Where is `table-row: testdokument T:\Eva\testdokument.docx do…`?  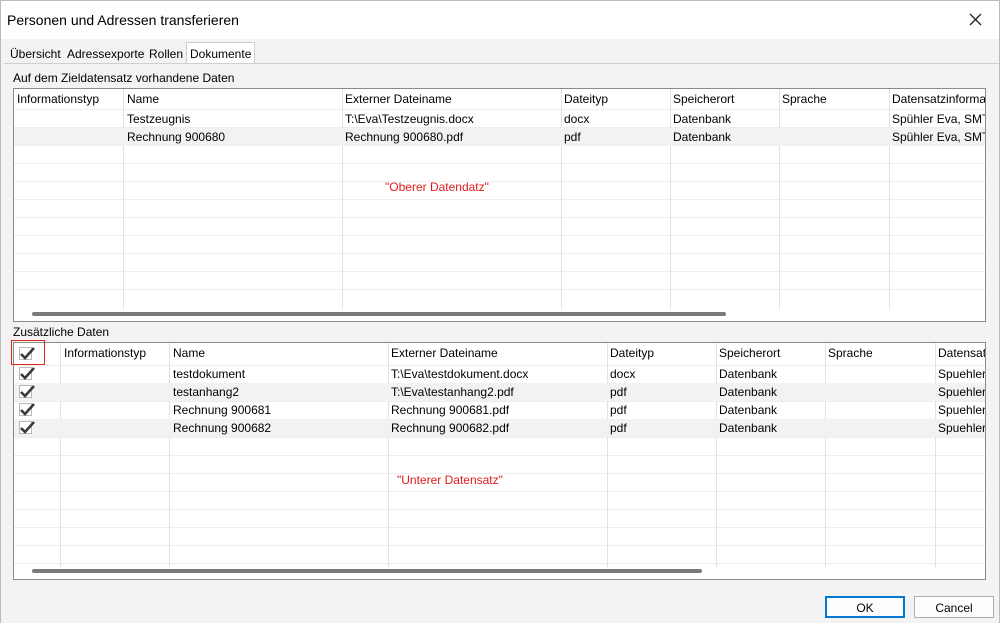 table-row: testdokument T:\Eva\testdokument.docx do… is located at coordinates (499, 374).